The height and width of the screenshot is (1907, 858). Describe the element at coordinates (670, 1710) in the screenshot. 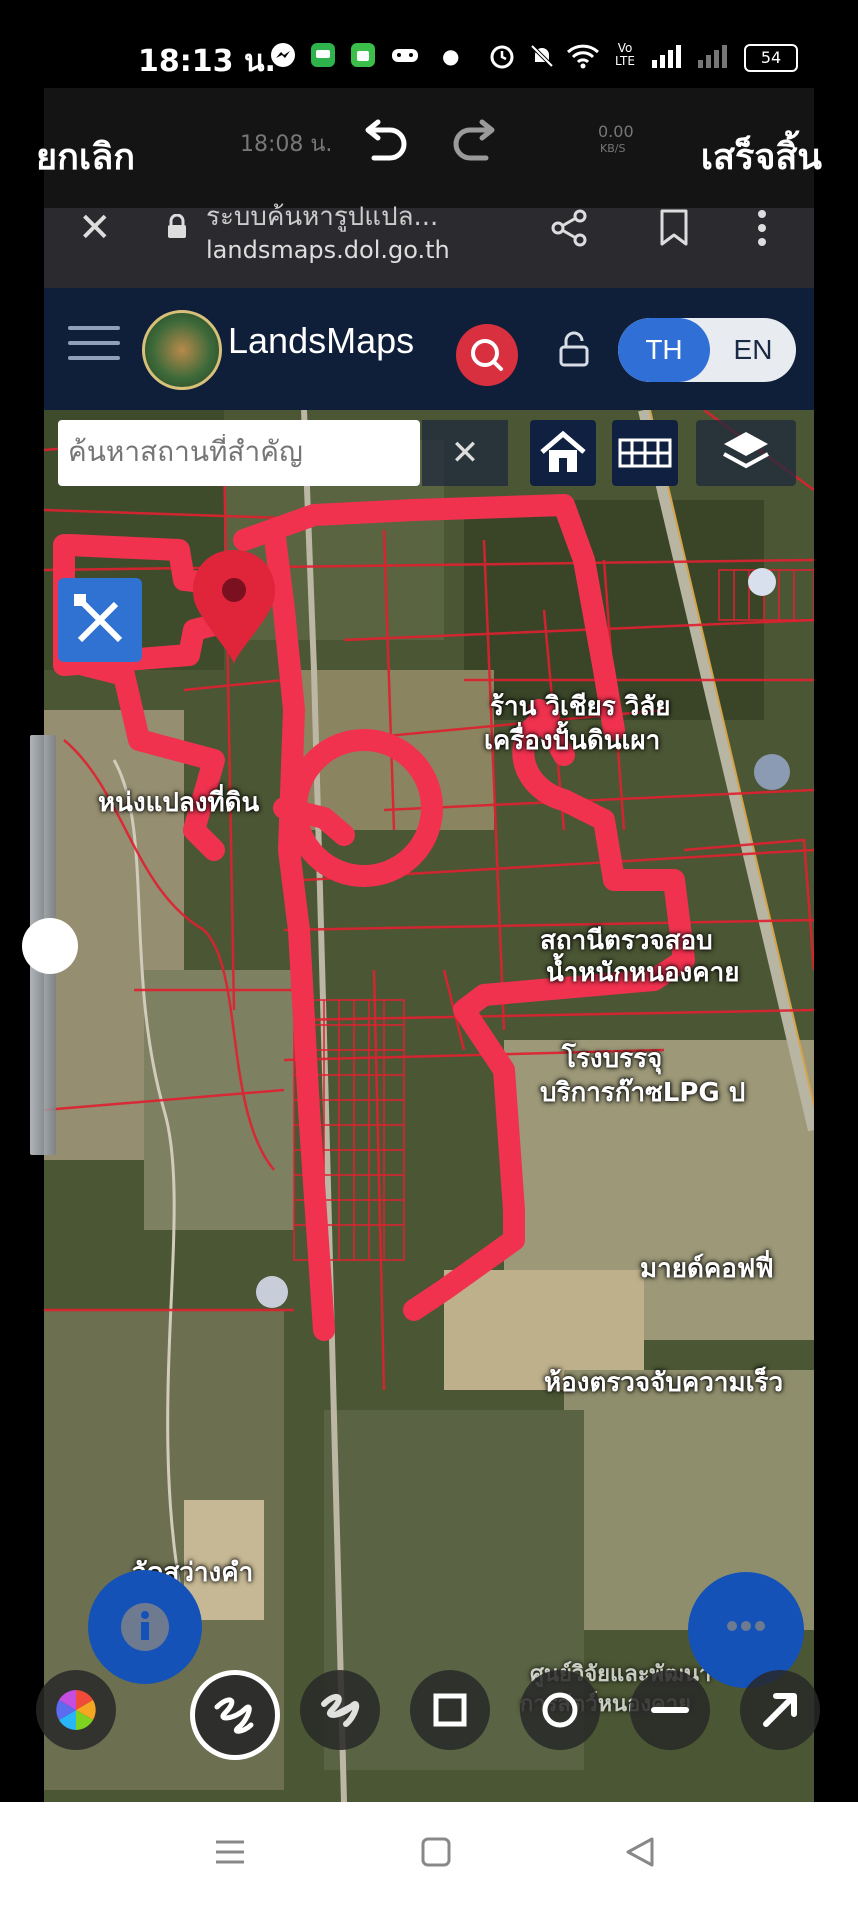

I see `line-tool-button` at that location.